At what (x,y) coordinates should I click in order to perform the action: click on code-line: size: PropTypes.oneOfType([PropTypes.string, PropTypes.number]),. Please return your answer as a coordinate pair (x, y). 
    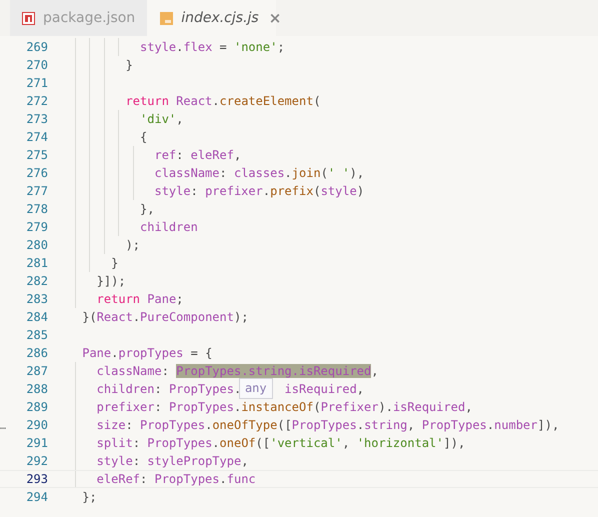
    Looking at the image, I should click on (328, 425).